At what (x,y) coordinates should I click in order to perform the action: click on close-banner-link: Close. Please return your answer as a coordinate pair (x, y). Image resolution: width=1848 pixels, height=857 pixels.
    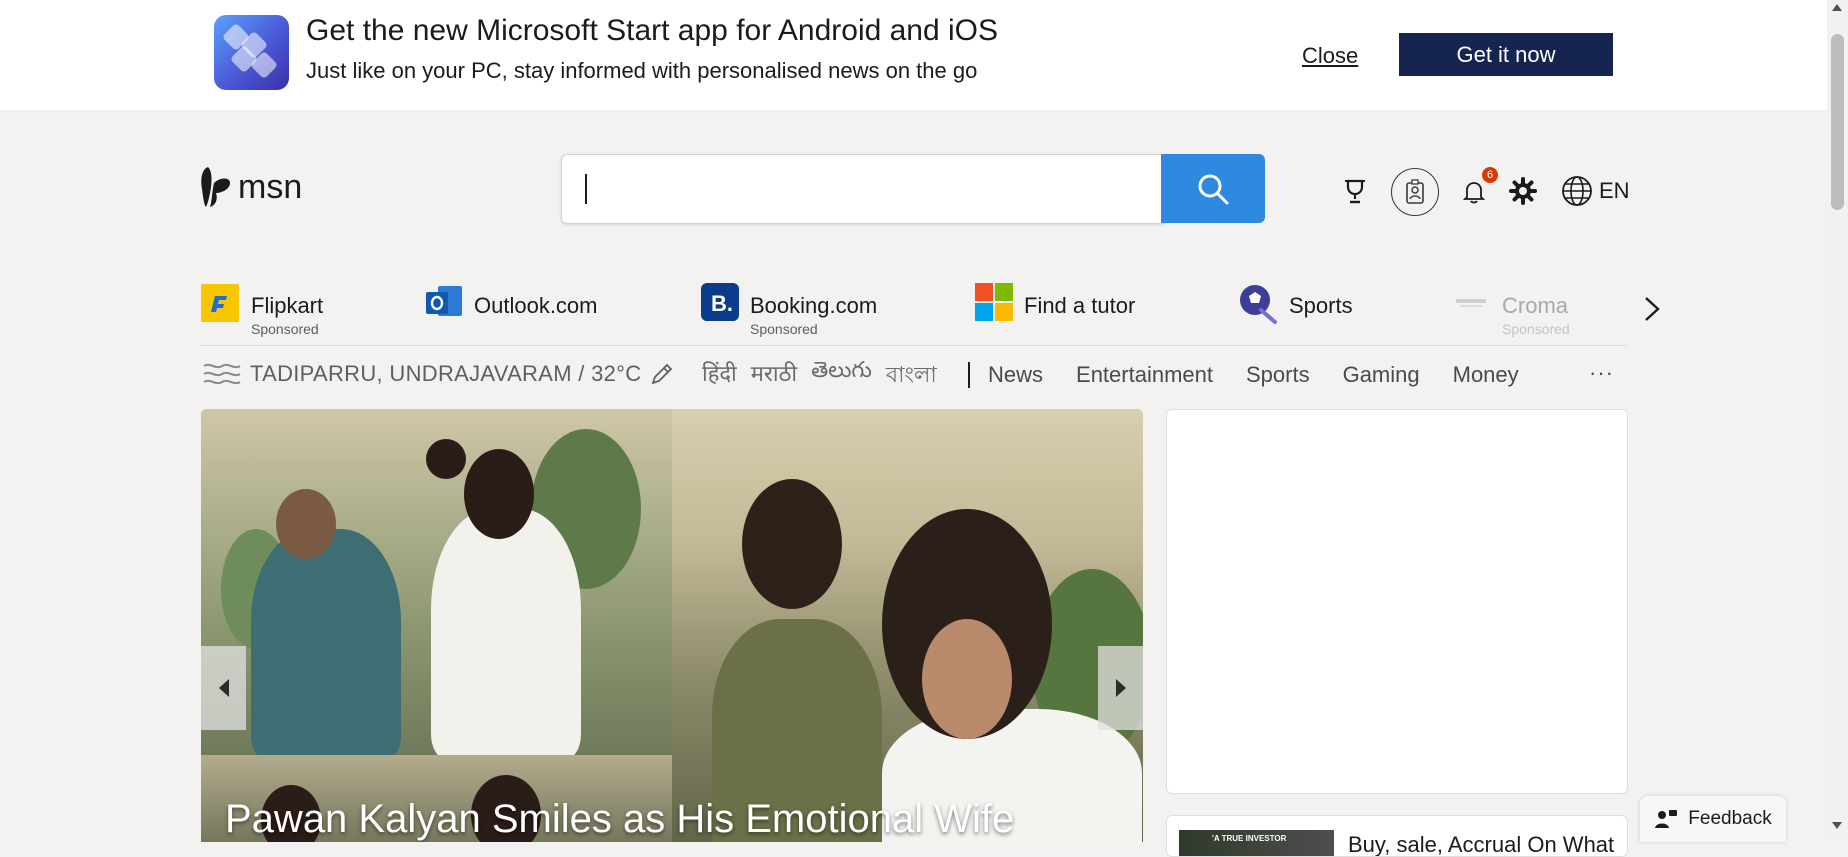
    Looking at the image, I should click on (1330, 56).